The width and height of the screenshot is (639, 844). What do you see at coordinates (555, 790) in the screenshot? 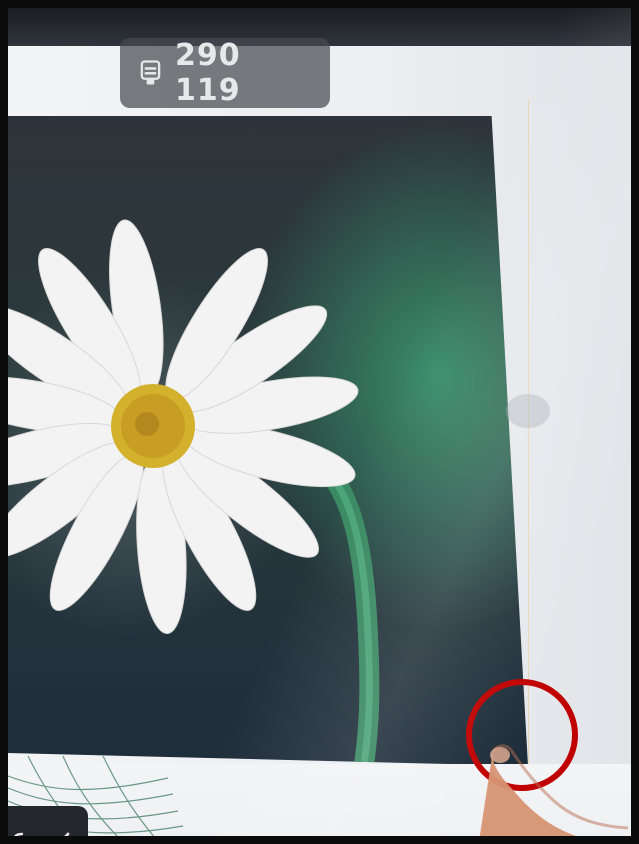
I see `finger-pointer` at bounding box center [555, 790].